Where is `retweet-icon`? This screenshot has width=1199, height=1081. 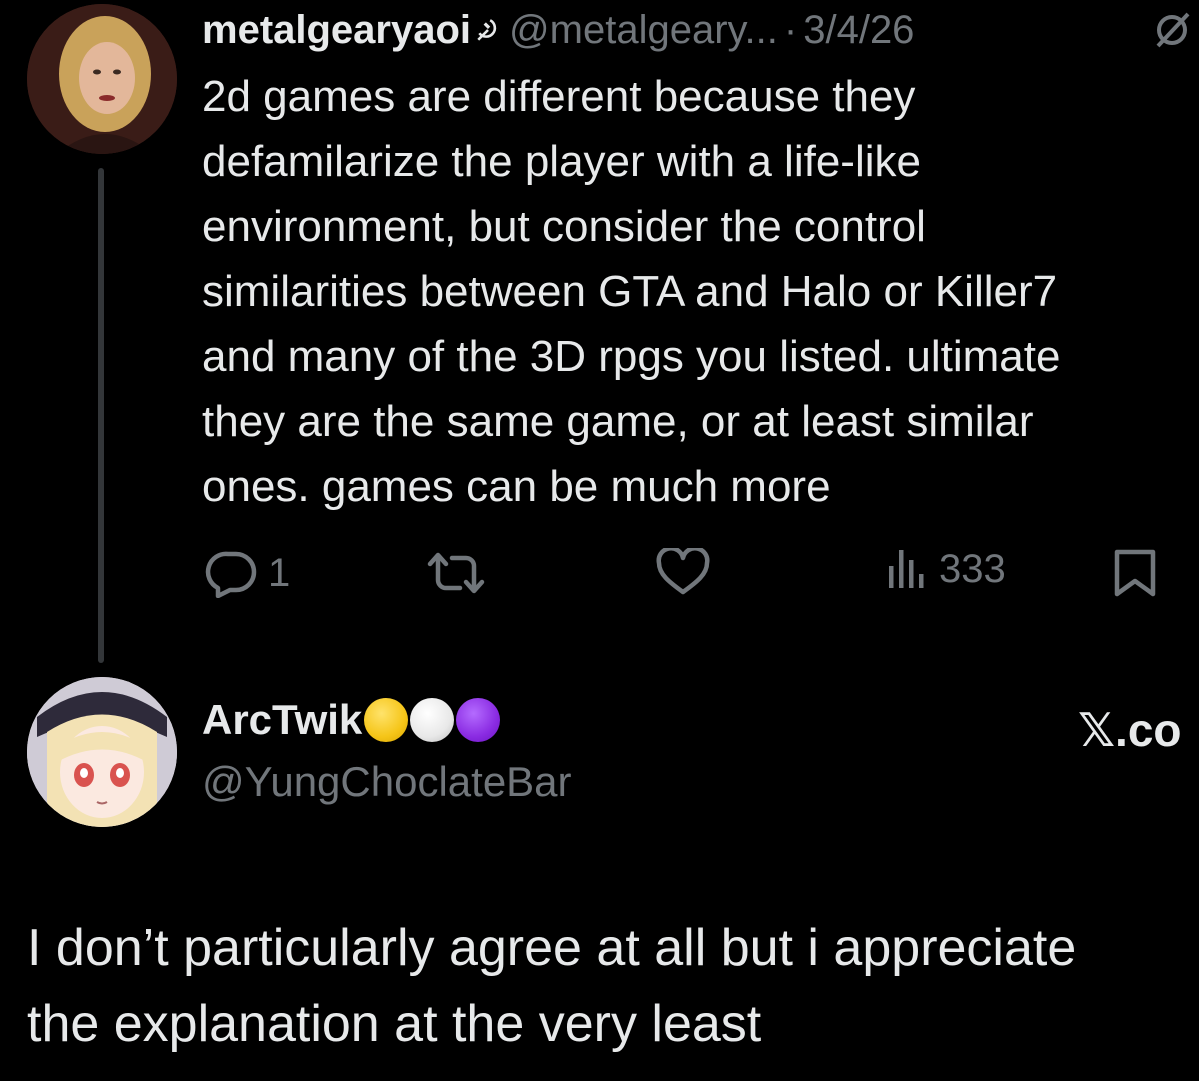 retweet-icon is located at coordinates (456, 573).